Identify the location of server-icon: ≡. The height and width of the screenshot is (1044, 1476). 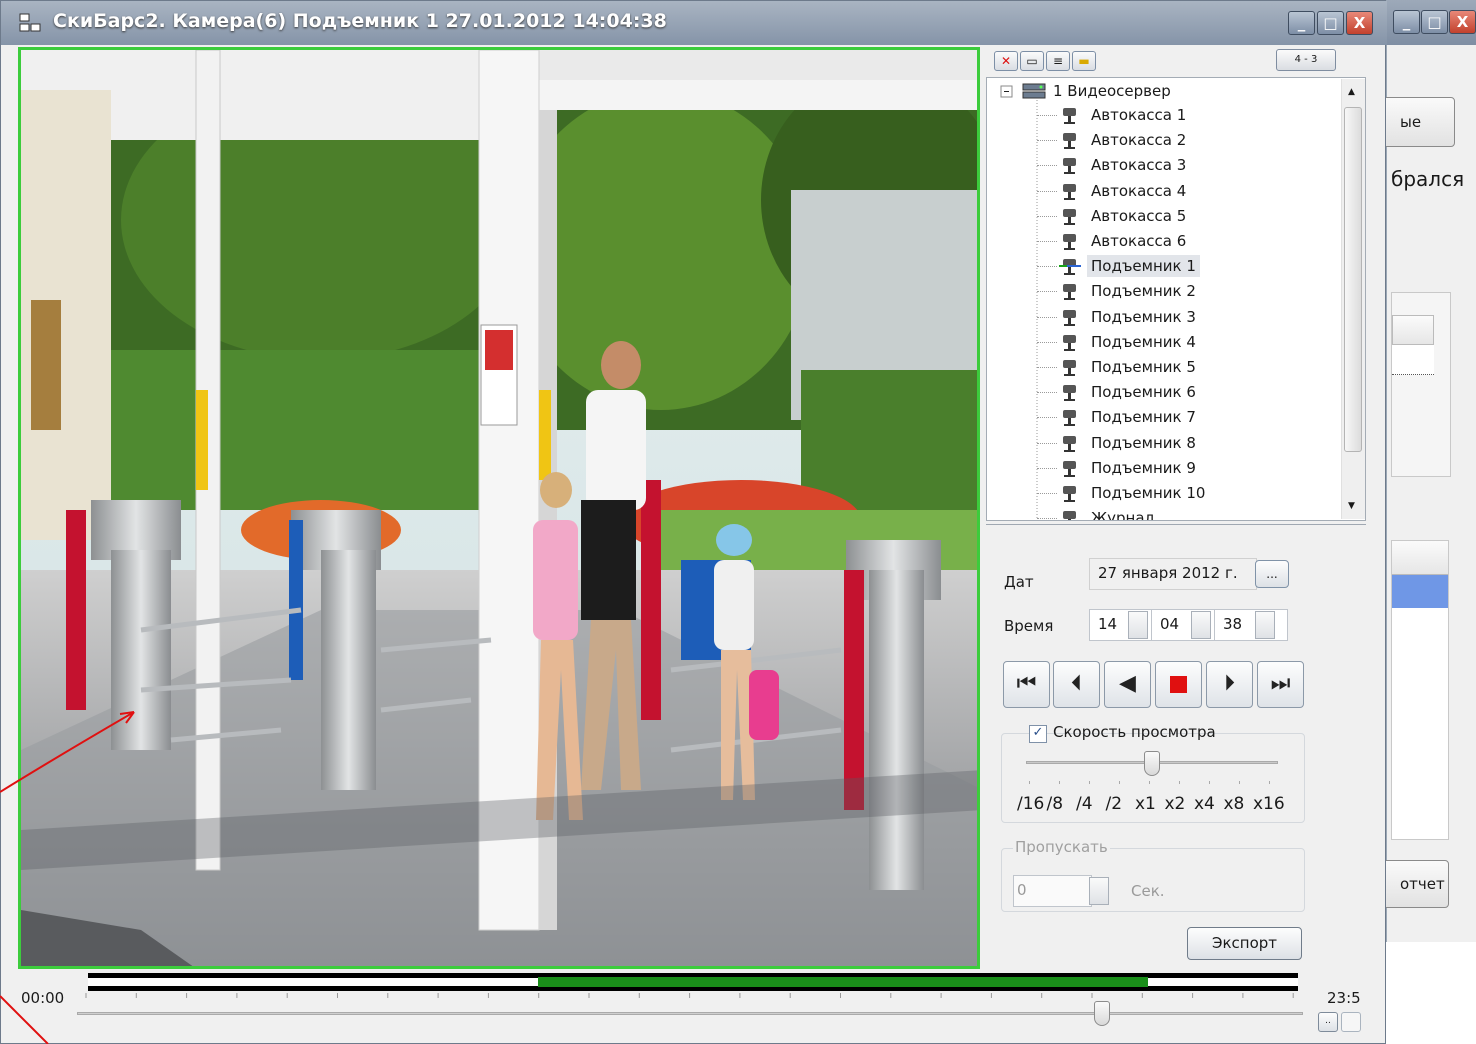
(1058, 61).